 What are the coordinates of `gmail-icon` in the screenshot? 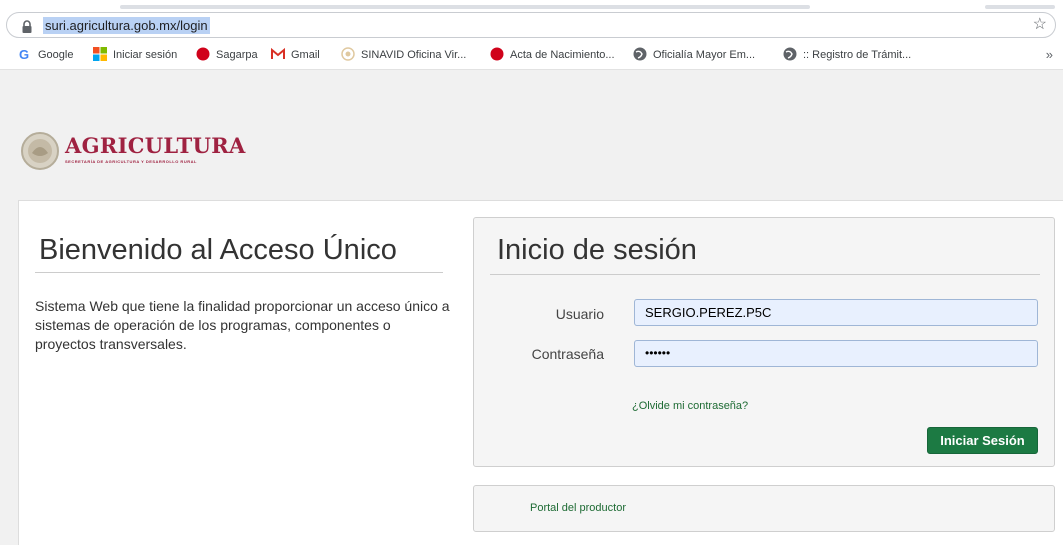 It's located at (278, 54).